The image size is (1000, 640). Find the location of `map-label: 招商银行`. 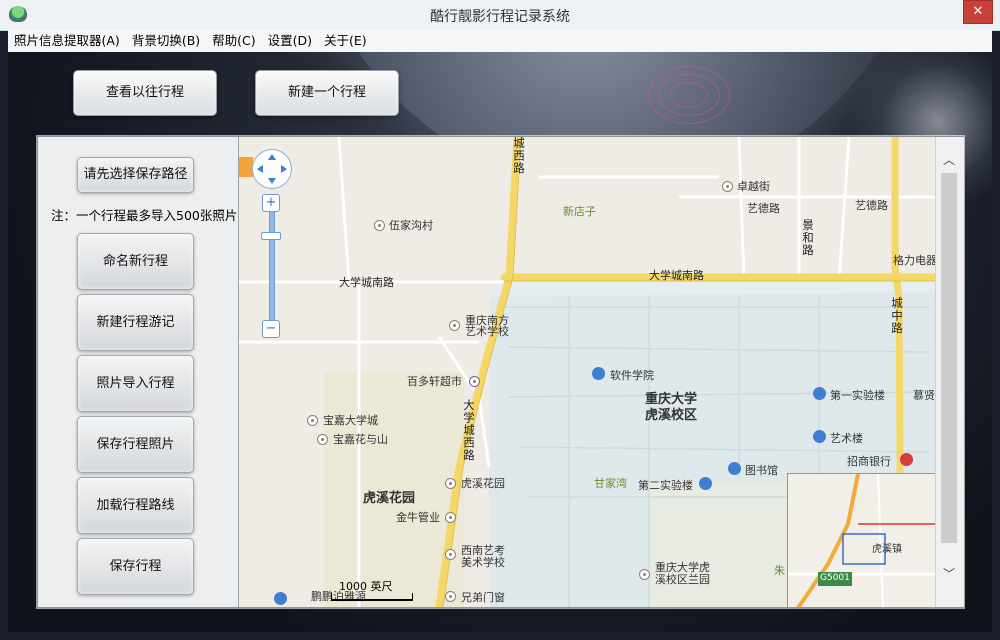

map-label: 招商银行 is located at coordinates (869, 461).